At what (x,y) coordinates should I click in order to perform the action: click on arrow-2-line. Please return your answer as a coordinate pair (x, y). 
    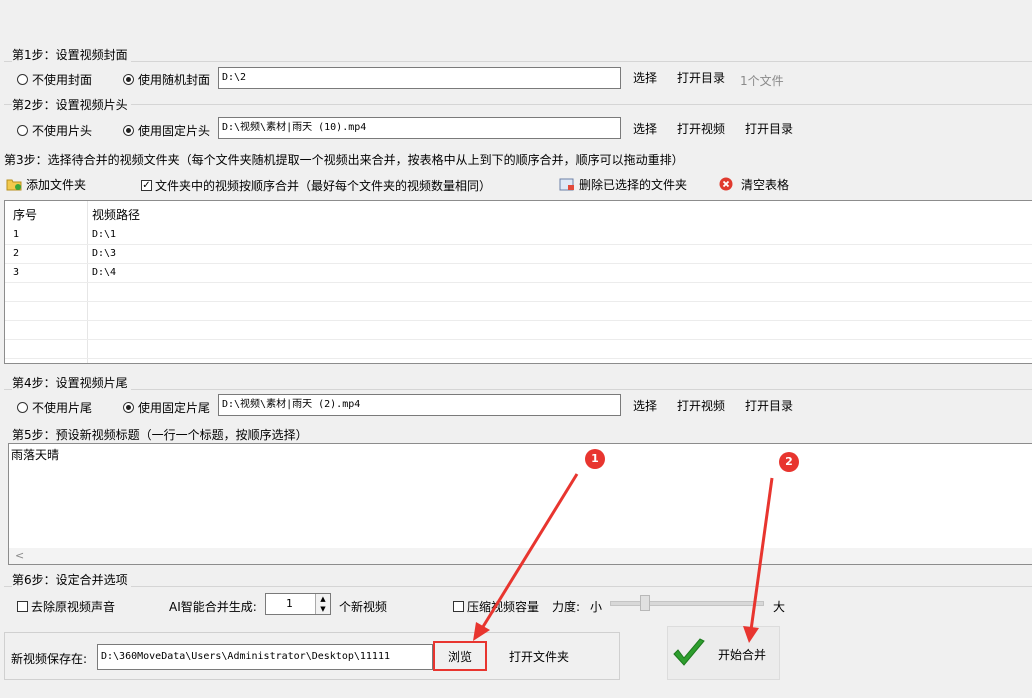
    Looking at the image, I should click on (761, 554).